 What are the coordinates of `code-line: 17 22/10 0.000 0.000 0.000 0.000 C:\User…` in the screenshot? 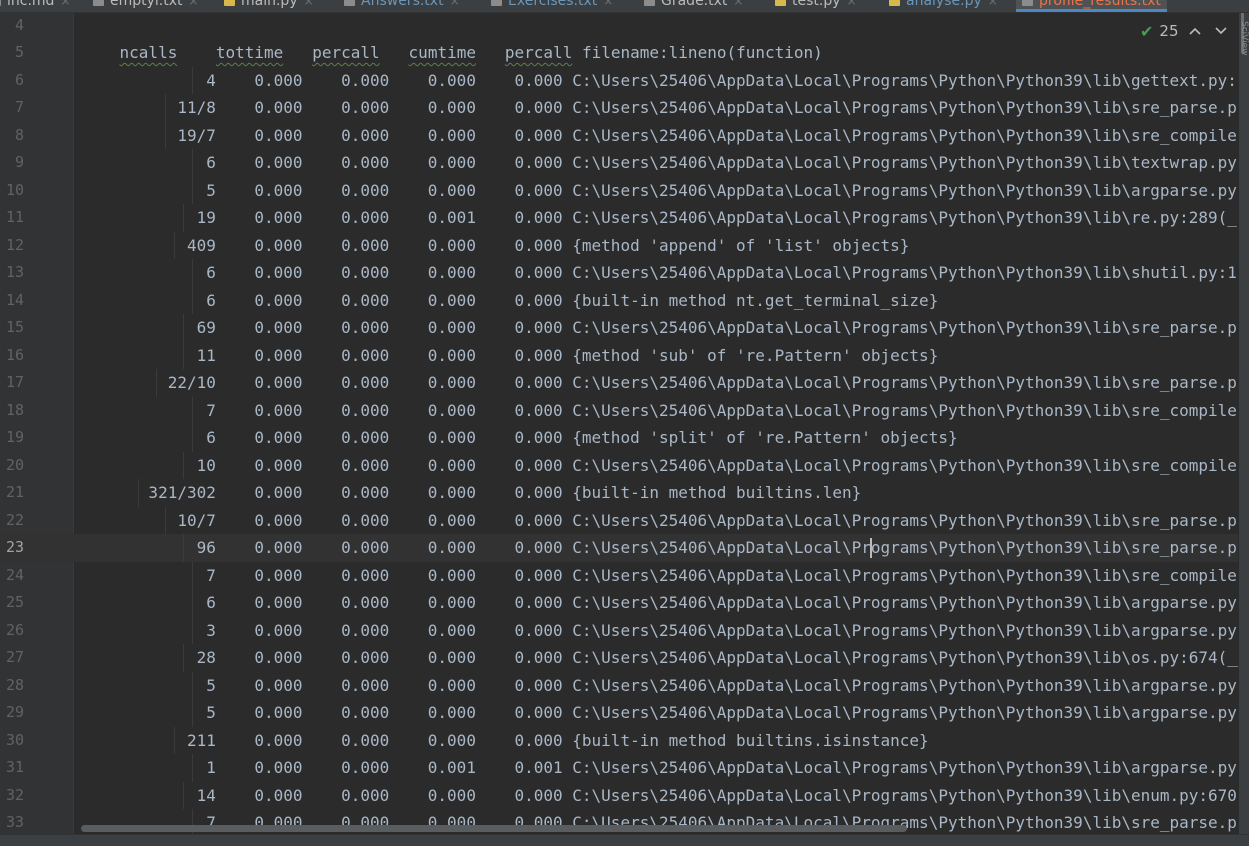 It's located at (619, 383).